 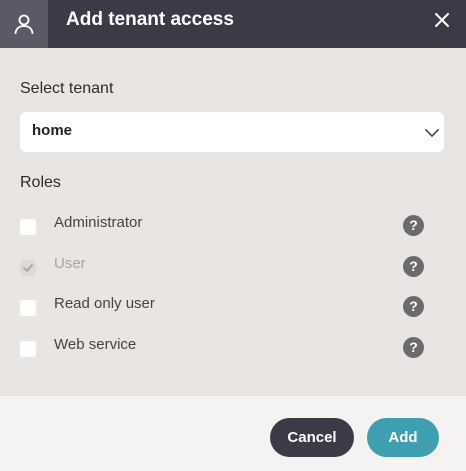 What do you see at coordinates (312, 437) in the screenshot?
I see `cancel-button: Cancel` at bounding box center [312, 437].